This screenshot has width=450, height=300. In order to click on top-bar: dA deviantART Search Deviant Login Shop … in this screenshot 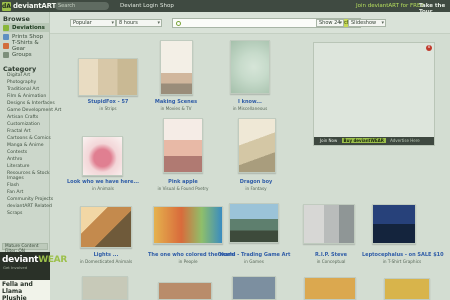, I will do `click(225, 7)`.